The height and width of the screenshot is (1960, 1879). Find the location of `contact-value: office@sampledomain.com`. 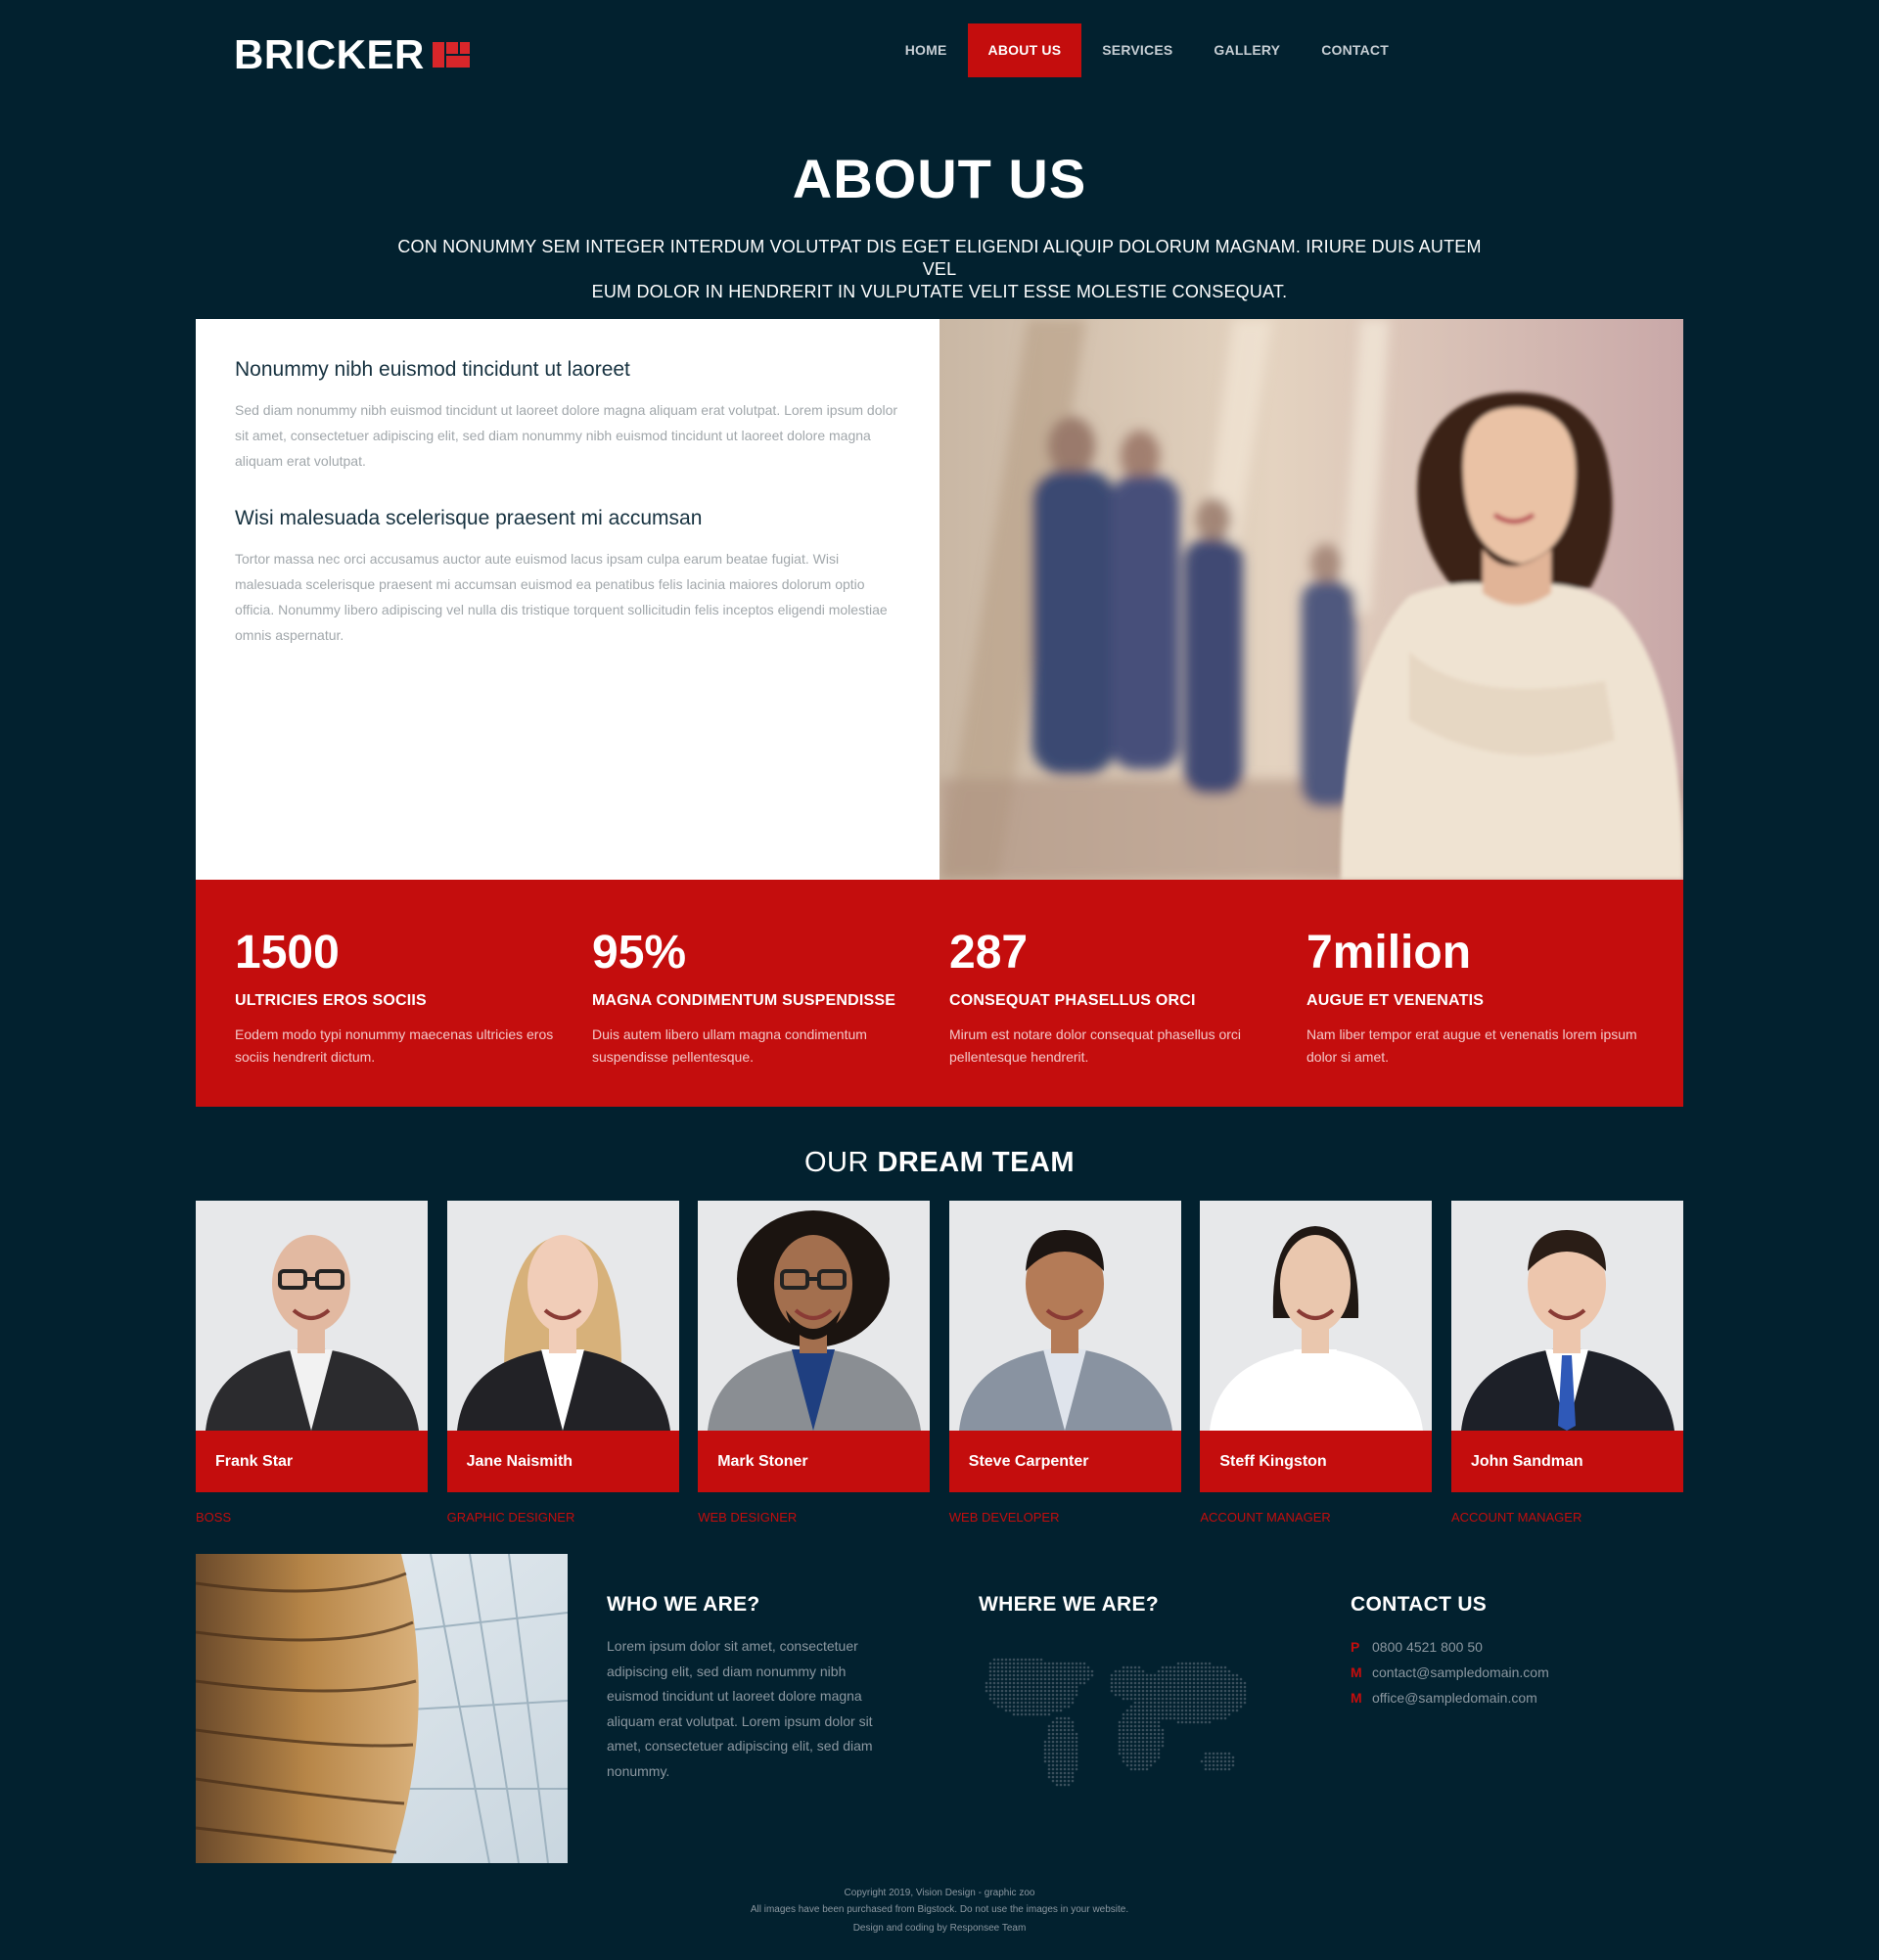

contact-value: office@sampledomain.com is located at coordinates (1454, 1698).